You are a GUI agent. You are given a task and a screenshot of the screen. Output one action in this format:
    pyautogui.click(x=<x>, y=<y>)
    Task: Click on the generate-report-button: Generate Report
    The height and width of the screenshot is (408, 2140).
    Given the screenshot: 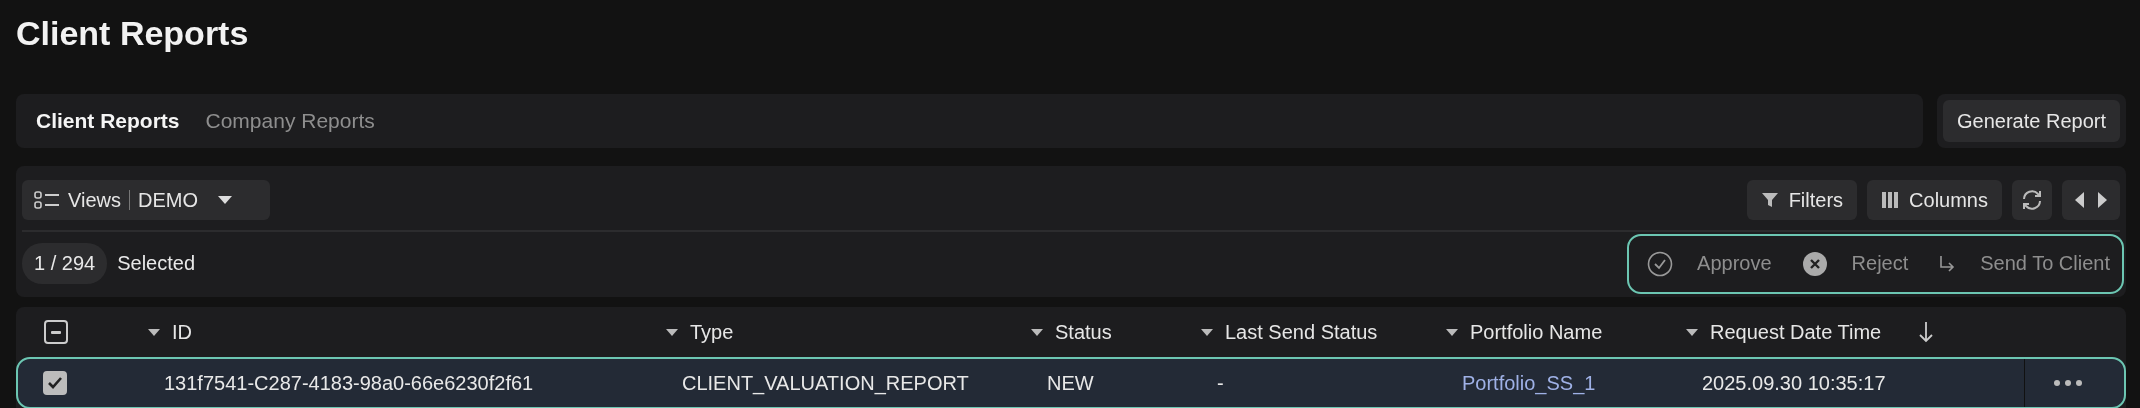 What is the action you would take?
    pyautogui.click(x=2031, y=121)
    